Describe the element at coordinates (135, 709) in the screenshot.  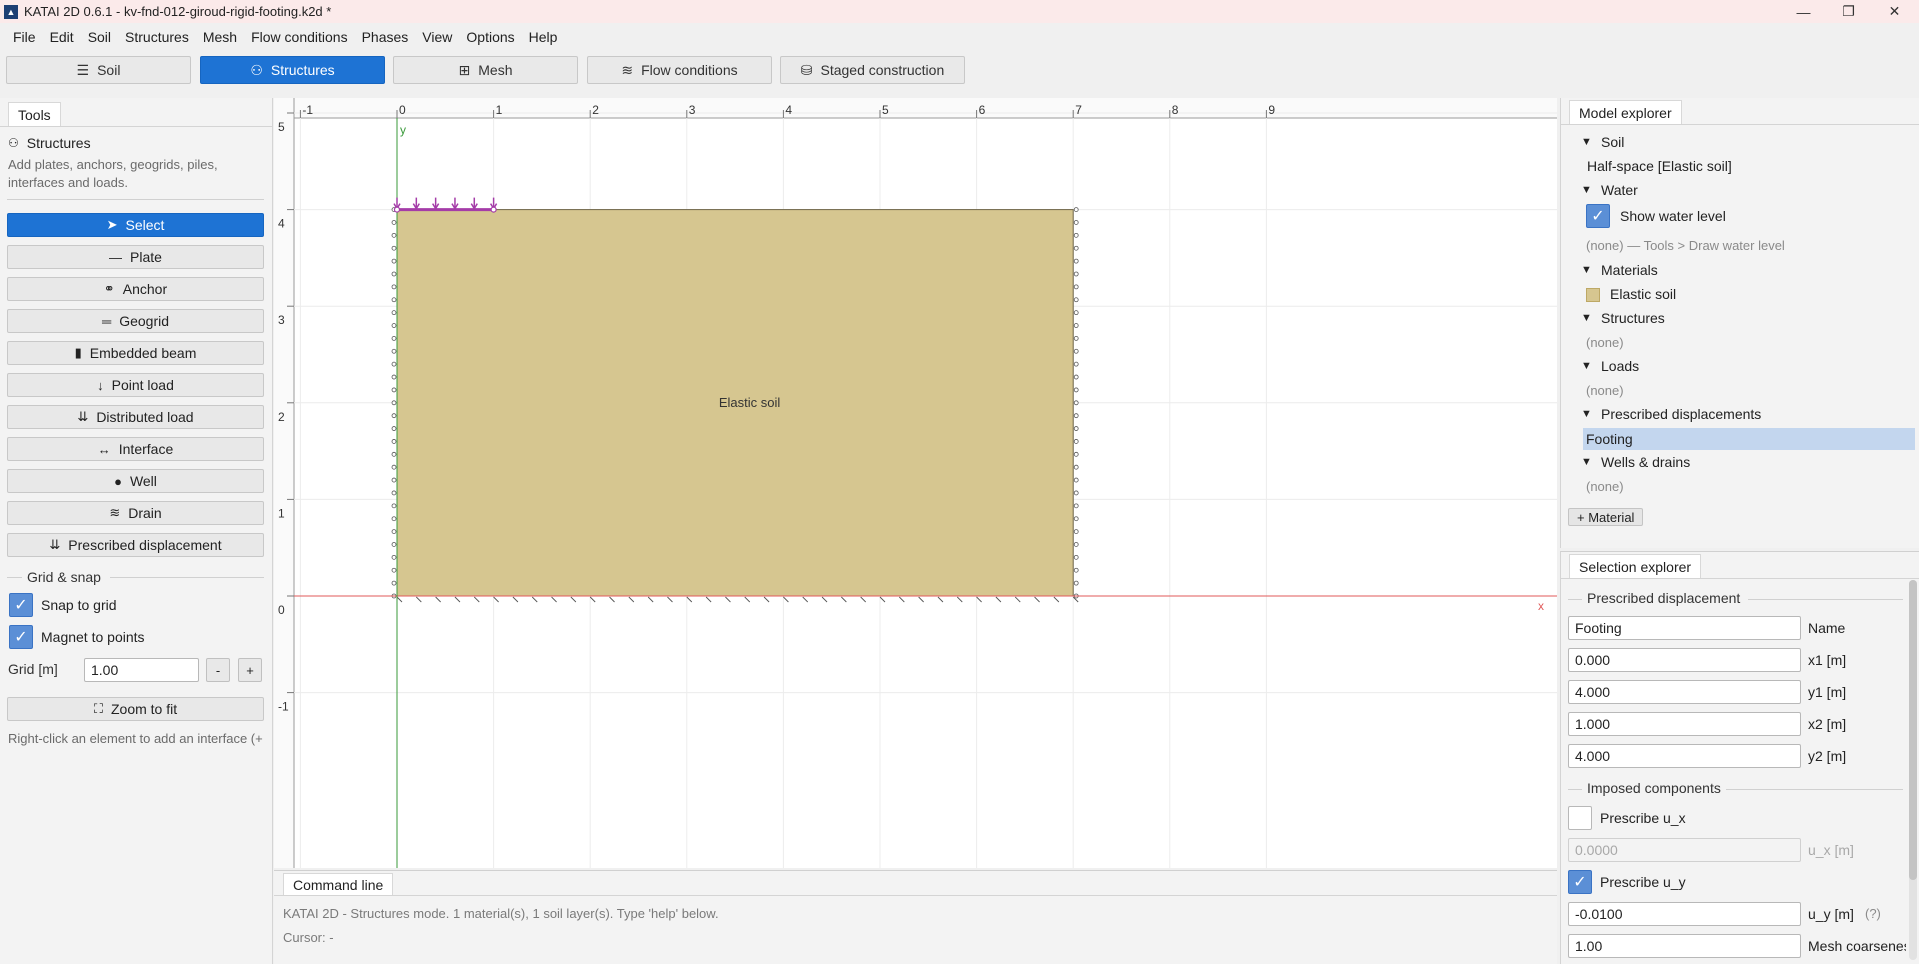
I see `zoom-to-fit-button: ⛶ Zoom to fit` at that location.